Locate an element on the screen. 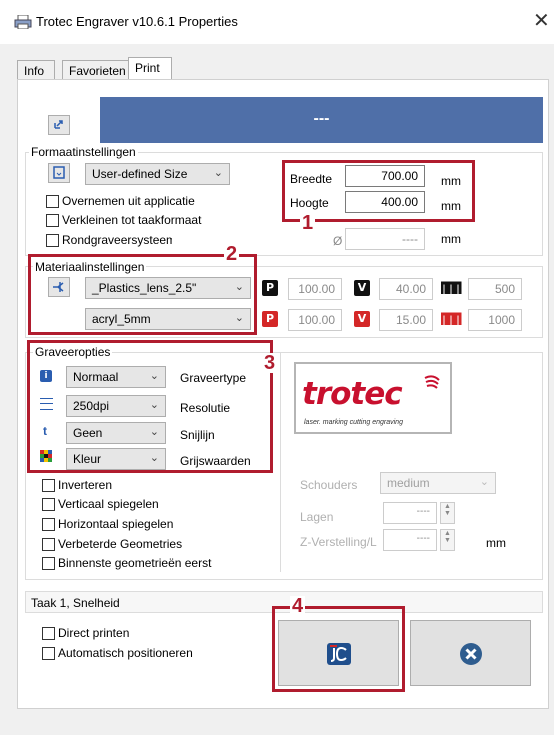 This screenshot has width=554, height=735. checkbox-direct-printen is located at coordinates (48, 633).